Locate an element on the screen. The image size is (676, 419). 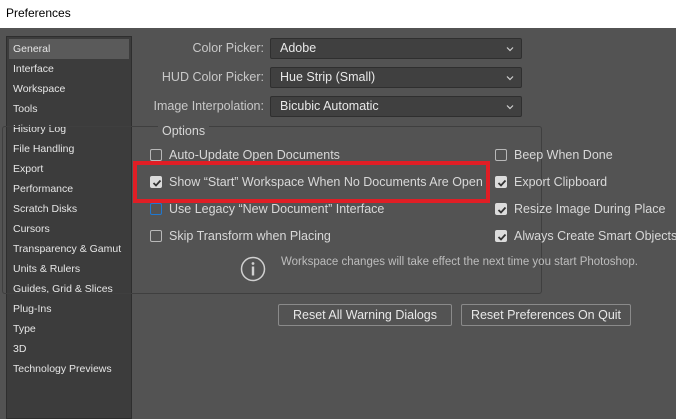
hud-color-picker-label: HUD Color Picker: is located at coordinates (212, 77).